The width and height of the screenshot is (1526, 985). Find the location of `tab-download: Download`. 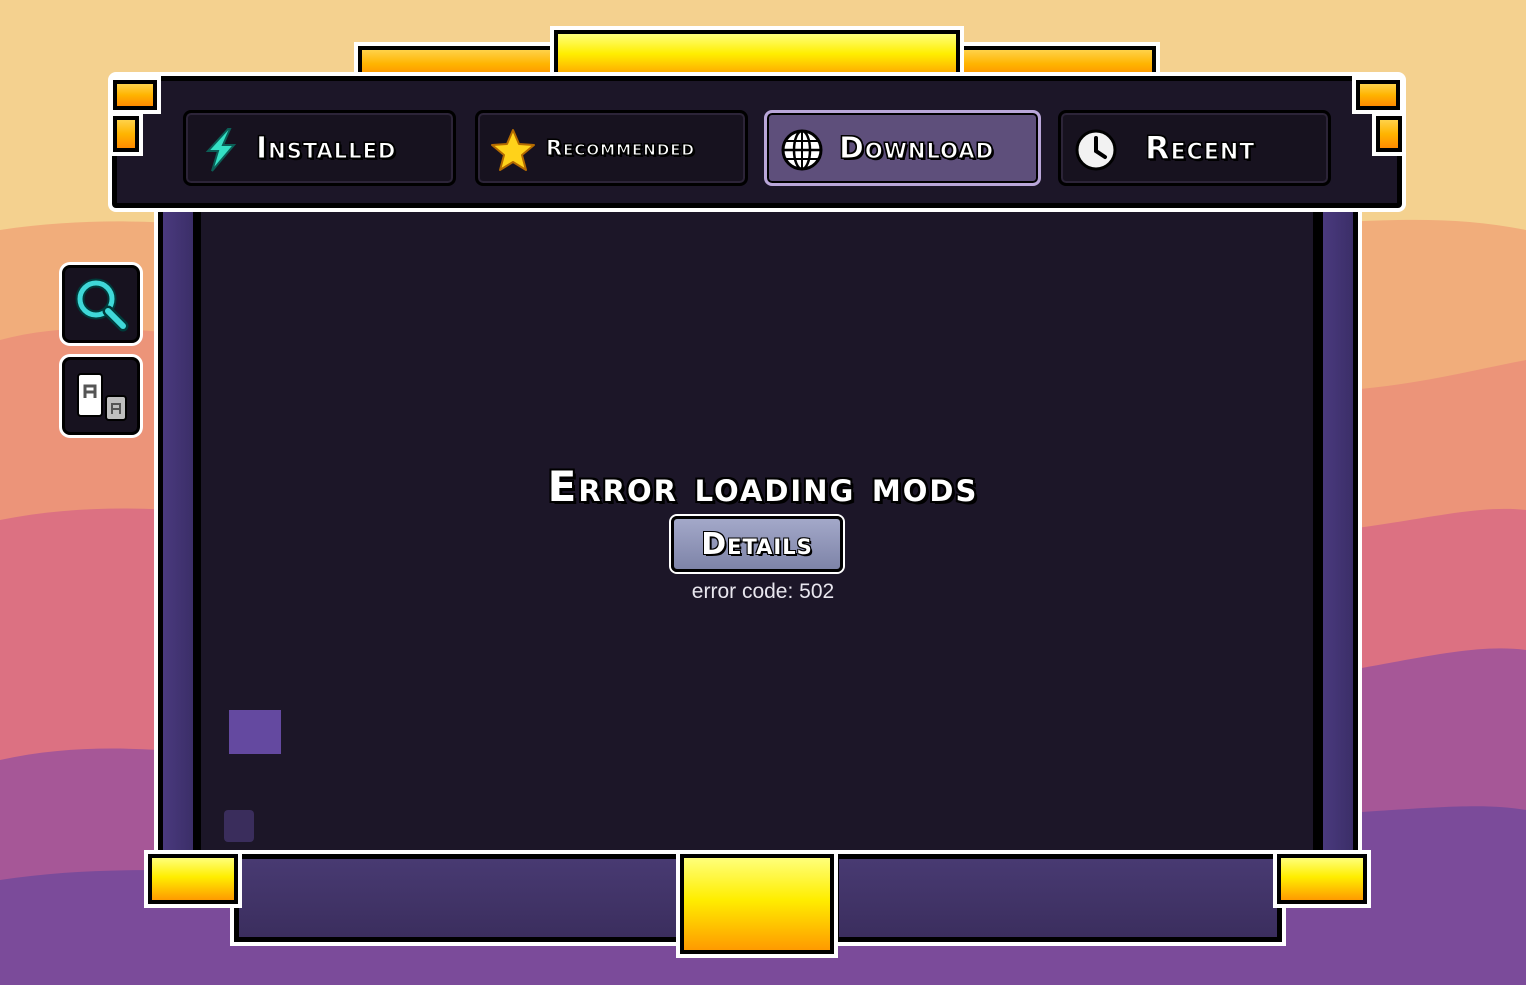

tab-download: Download is located at coordinates (902, 148).